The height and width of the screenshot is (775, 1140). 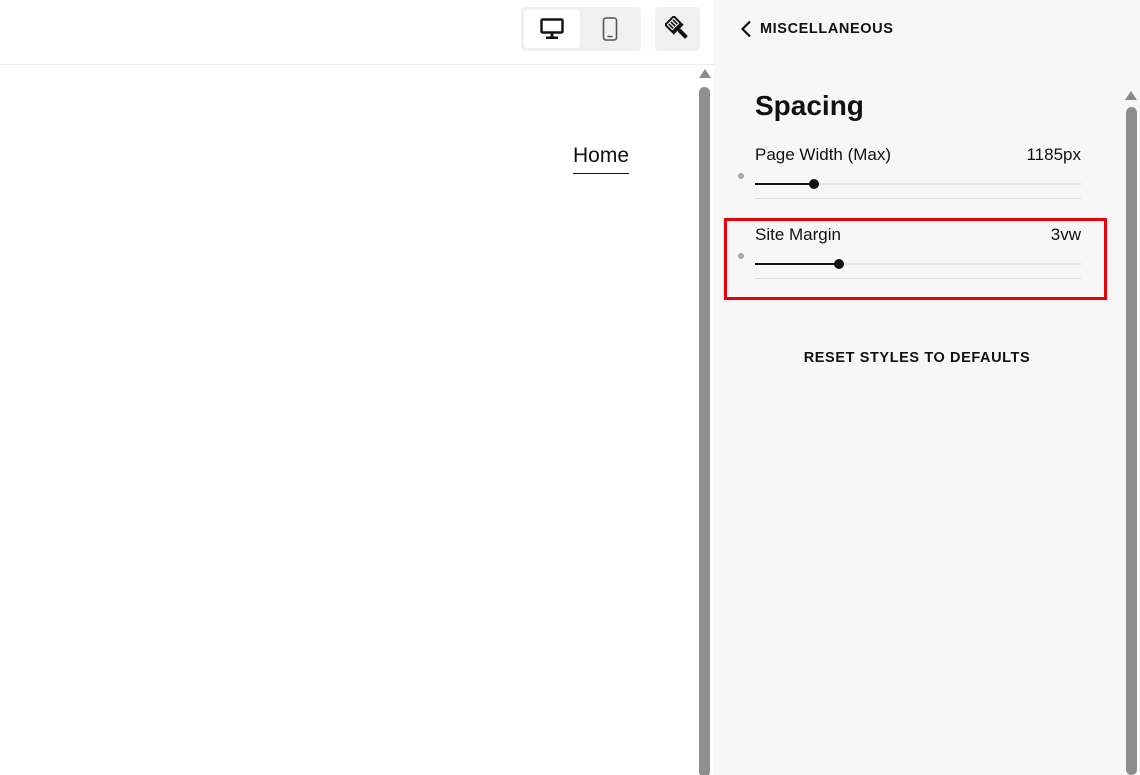 I want to click on preview-scrollbar, so click(x=704, y=421).